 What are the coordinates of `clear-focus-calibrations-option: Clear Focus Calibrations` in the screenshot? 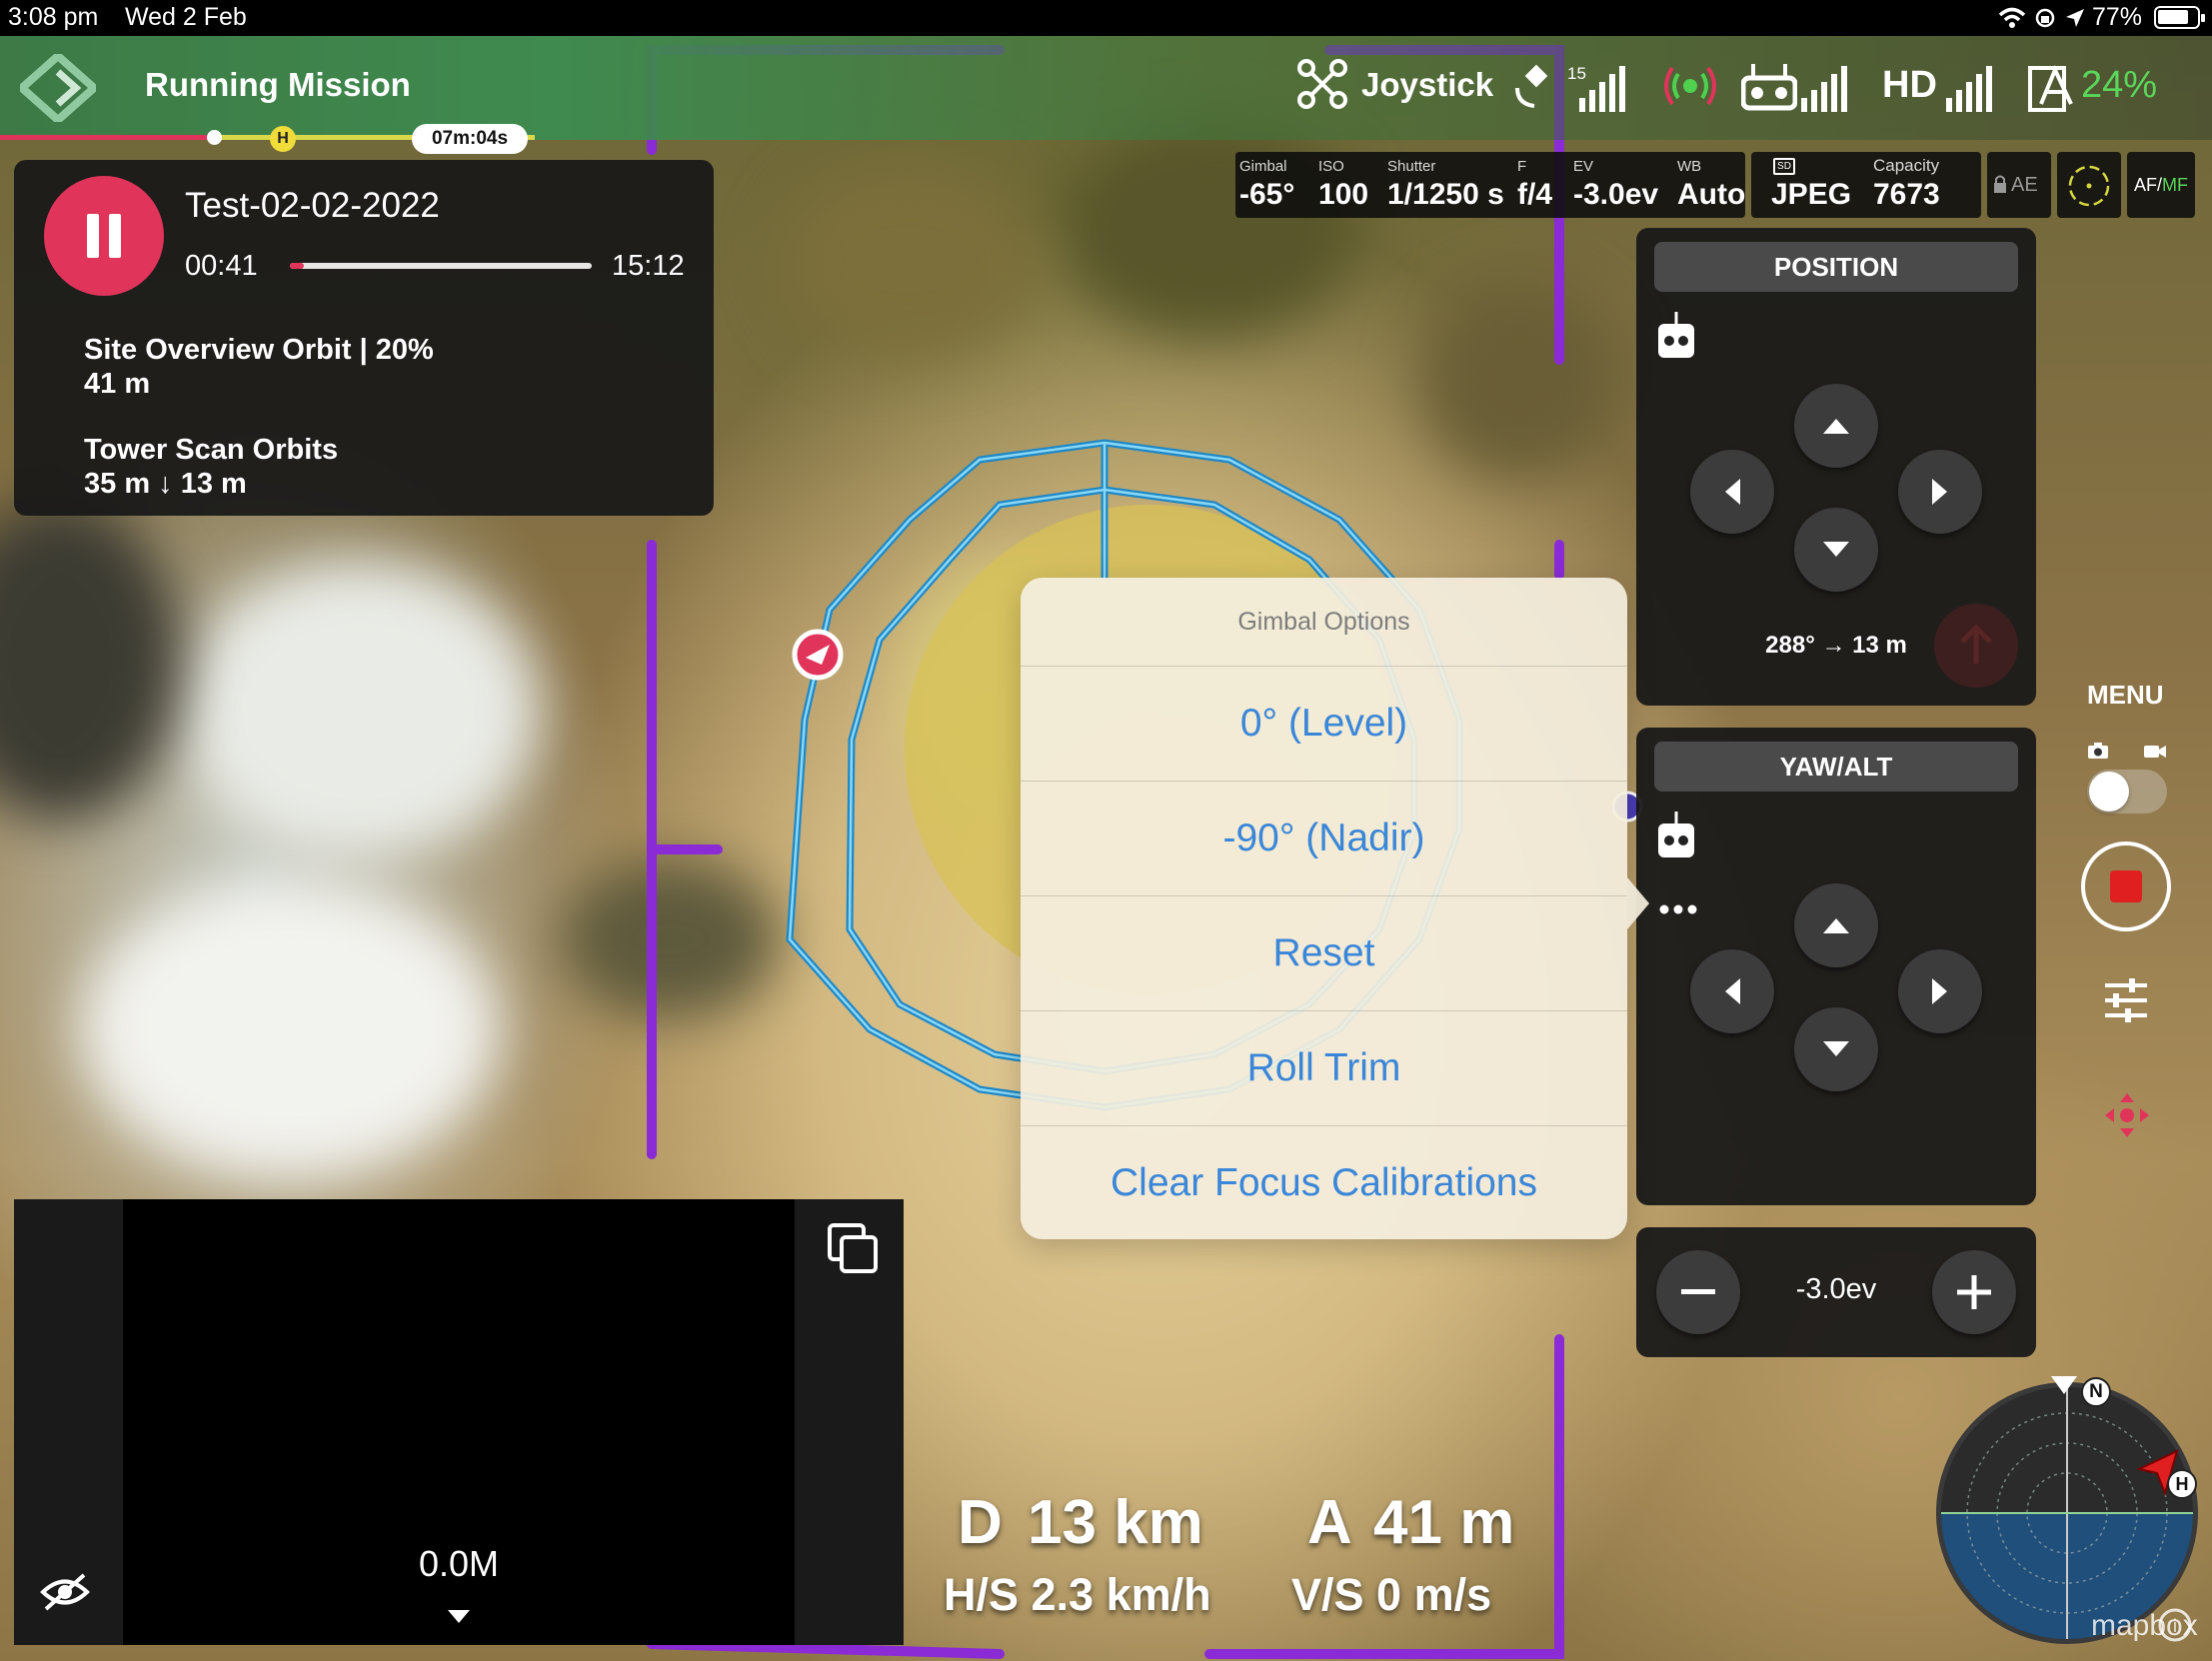 It's located at (1324, 1182).